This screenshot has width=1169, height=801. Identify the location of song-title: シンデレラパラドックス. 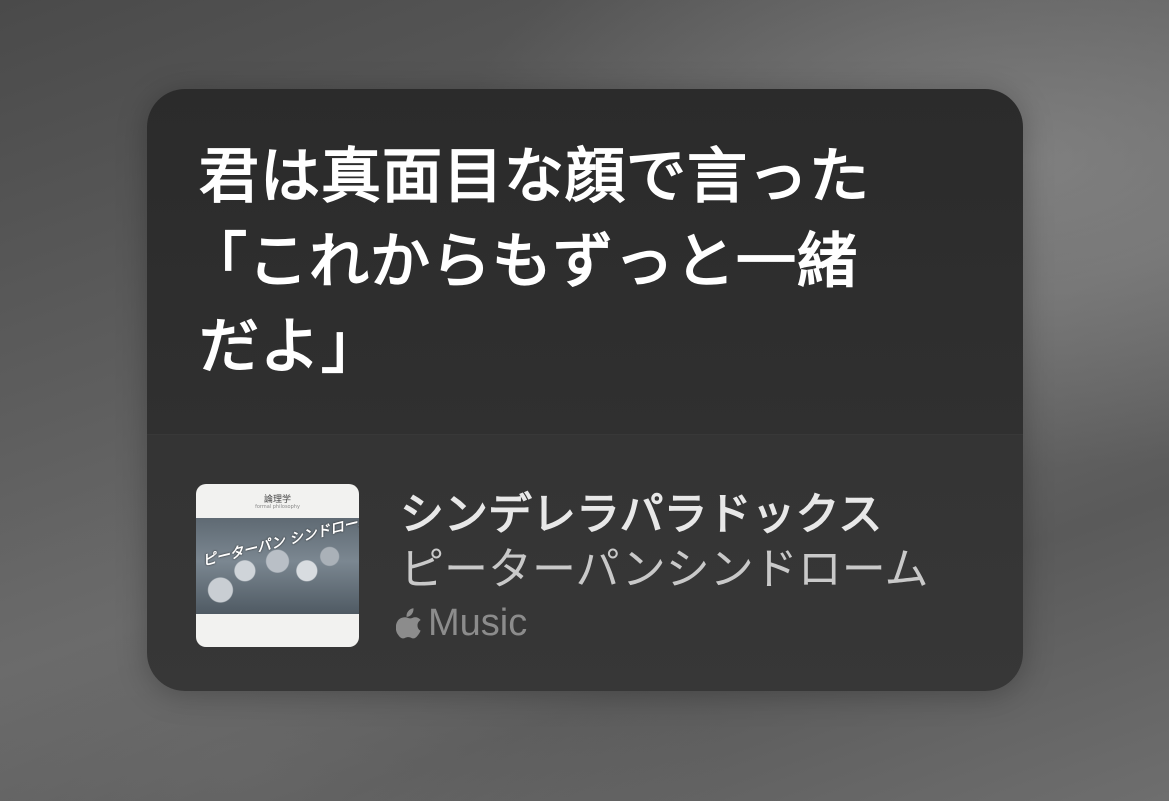
(641, 514).